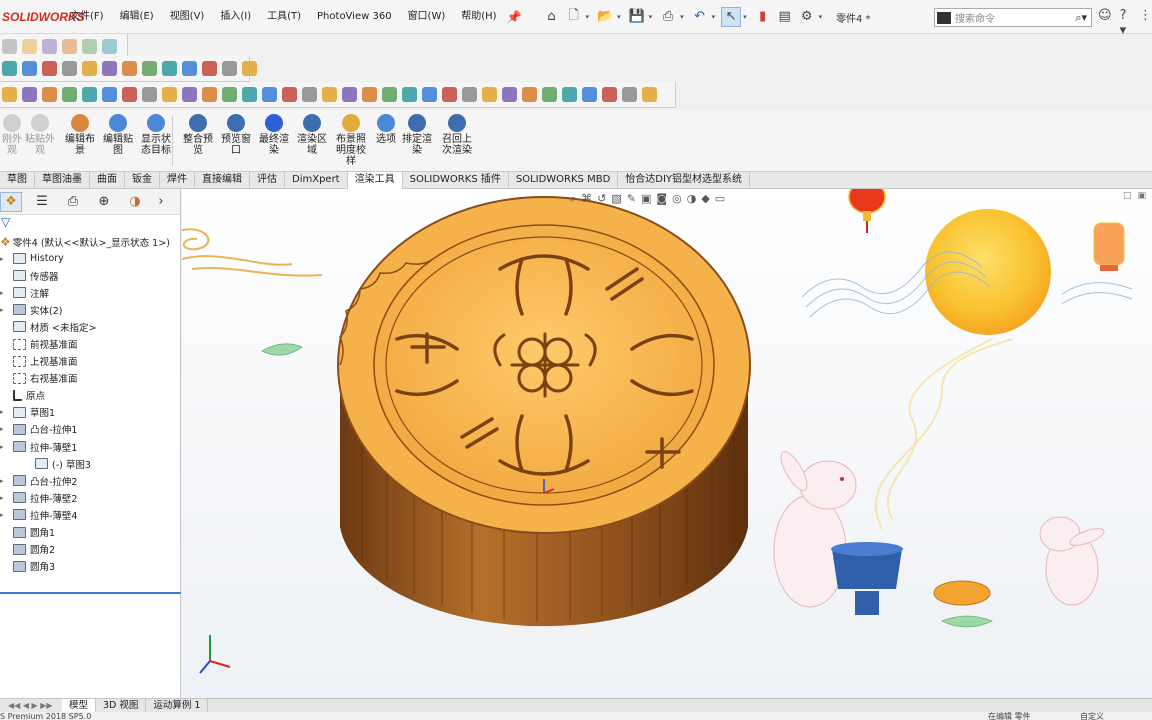 The image size is (1152, 720). What do you see at coordinates (668, 17) in the screenshot?
I see `print-icon: ⎙` at bounding box center [668, 17].